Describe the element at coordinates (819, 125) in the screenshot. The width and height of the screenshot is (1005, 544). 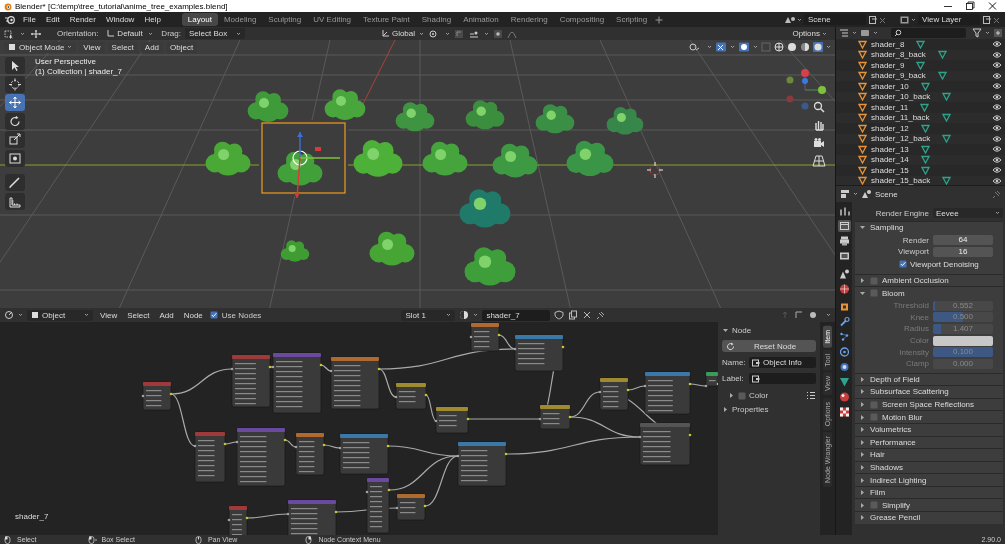
I see `pan-icon` at that location.